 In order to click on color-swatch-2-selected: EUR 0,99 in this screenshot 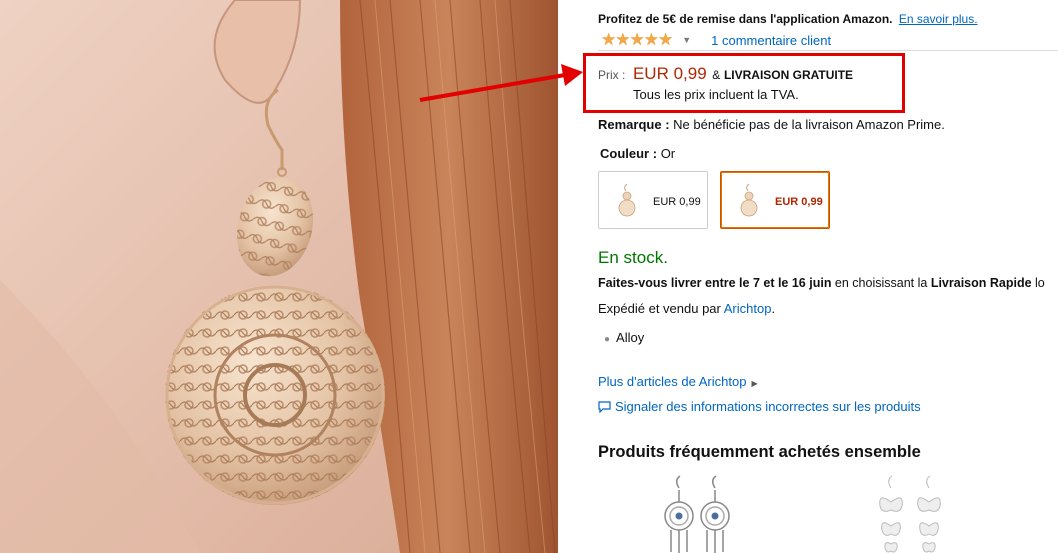, I will do `click(775, 200)`.